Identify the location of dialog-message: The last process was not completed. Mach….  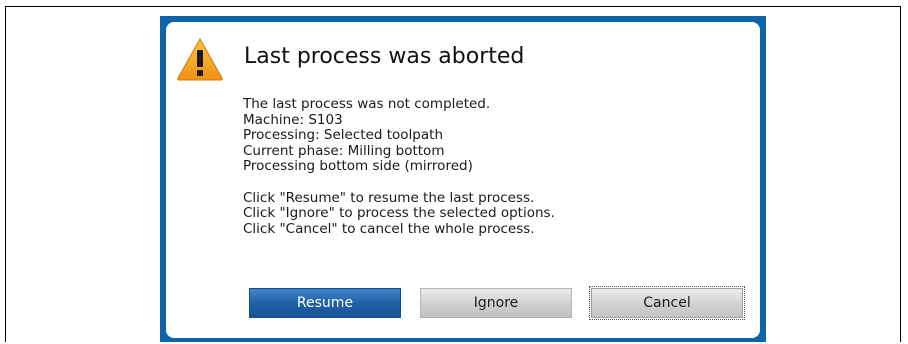
(399, 166).